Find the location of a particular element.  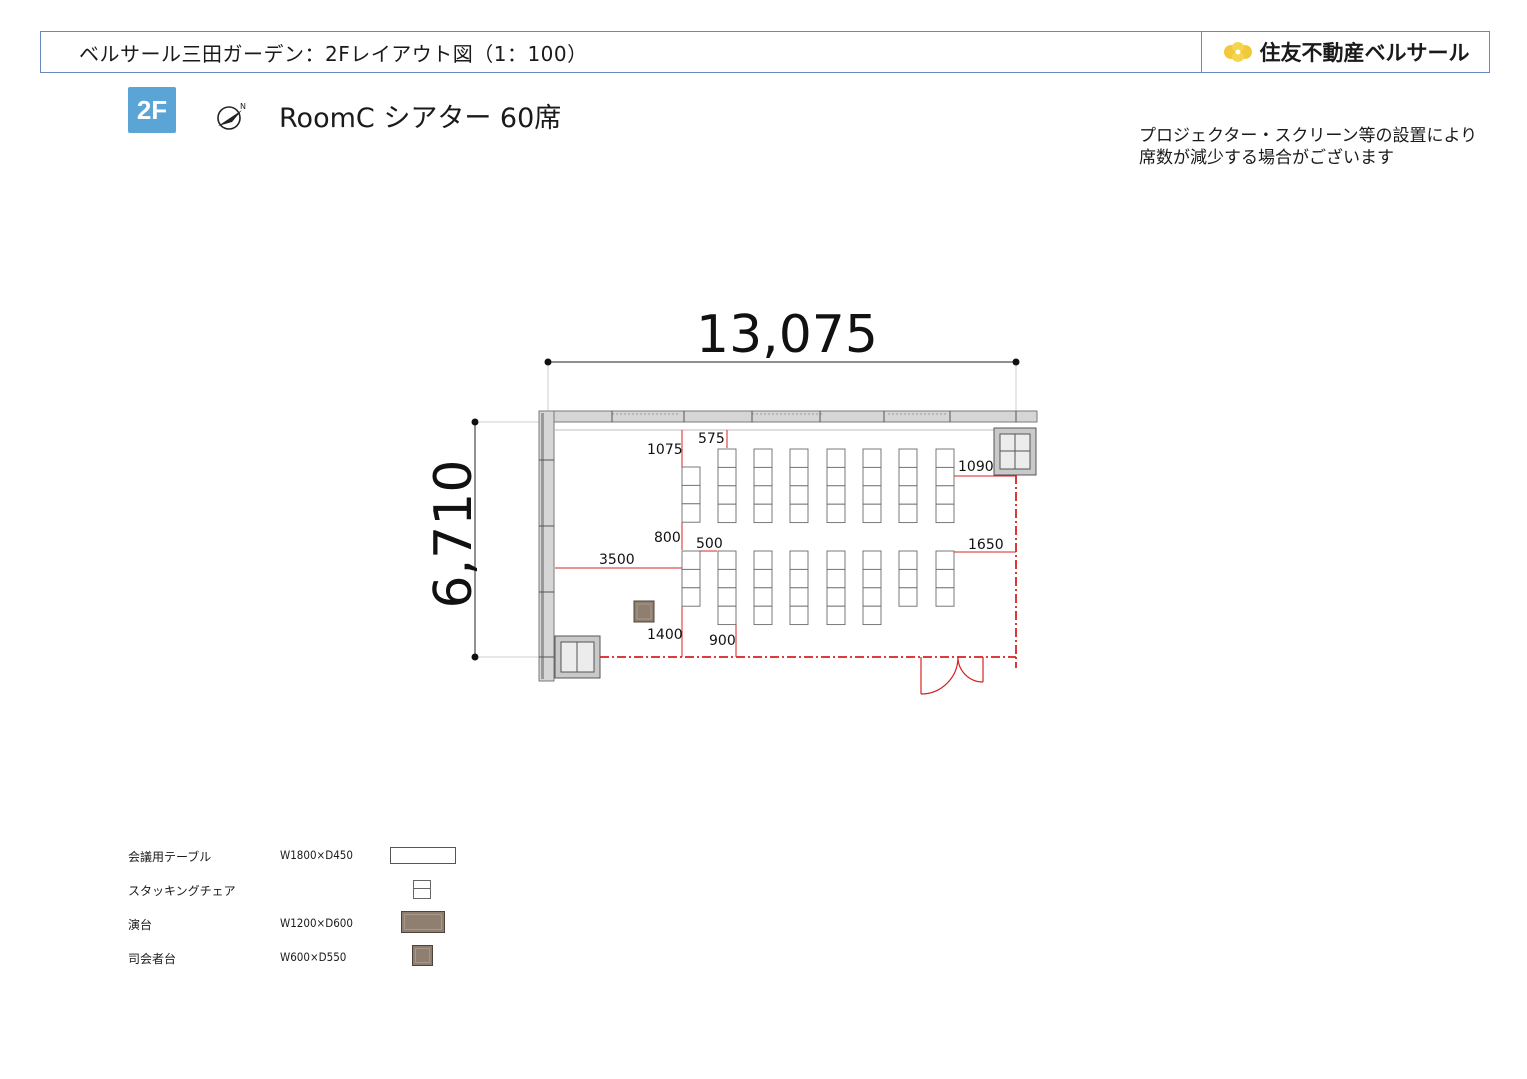

room-walls is located at coordinates (788, 546).